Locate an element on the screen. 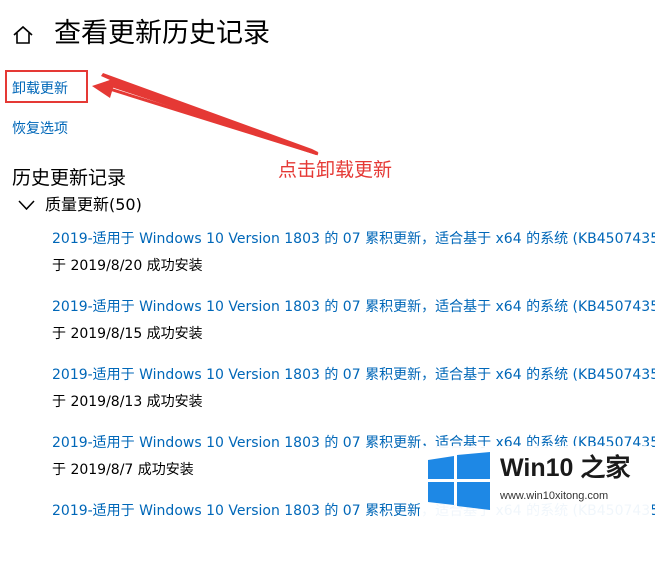 This screenshot has height=568, width=655. chevron-down-icon is located at coordinates (26, 205).